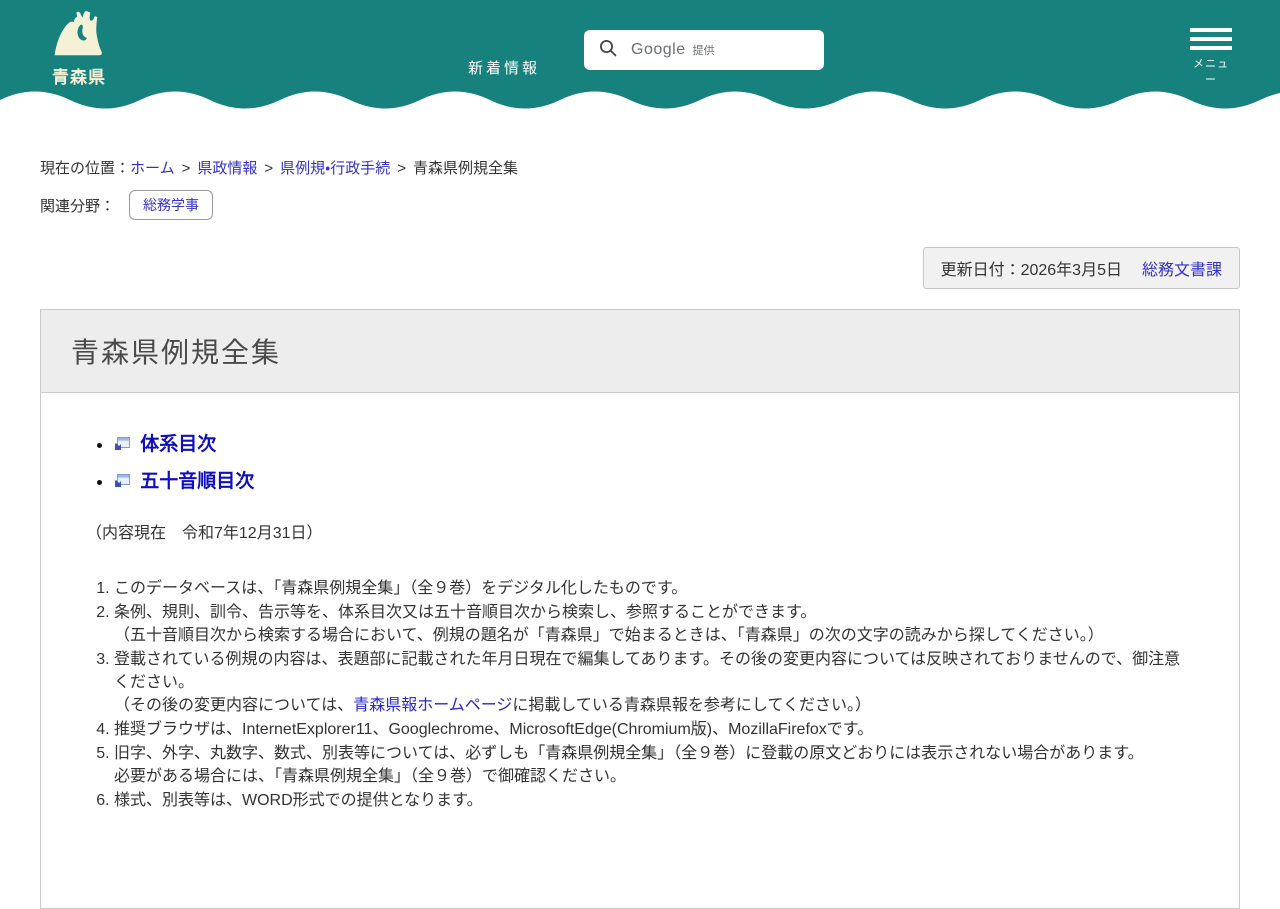 The width and height of the screenshot is (1280, 909). Describe the element at coordinates (401, 588) in the screenshot. I see `note-text: このデータベースは、「青森県例規全集」（全９巻）をデジタル化したものです。` at that location.